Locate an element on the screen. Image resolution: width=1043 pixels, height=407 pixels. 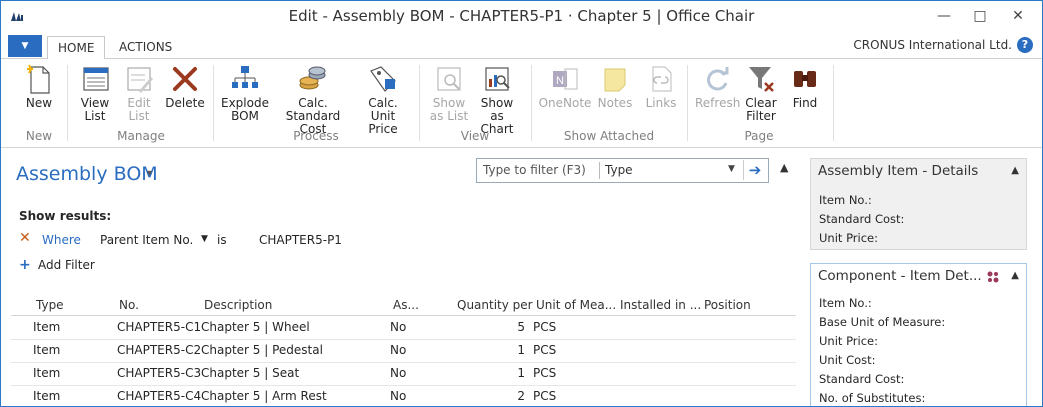
calc-standard-cost-button: Calc. Standard Cost is located at coordinates (313, 97).